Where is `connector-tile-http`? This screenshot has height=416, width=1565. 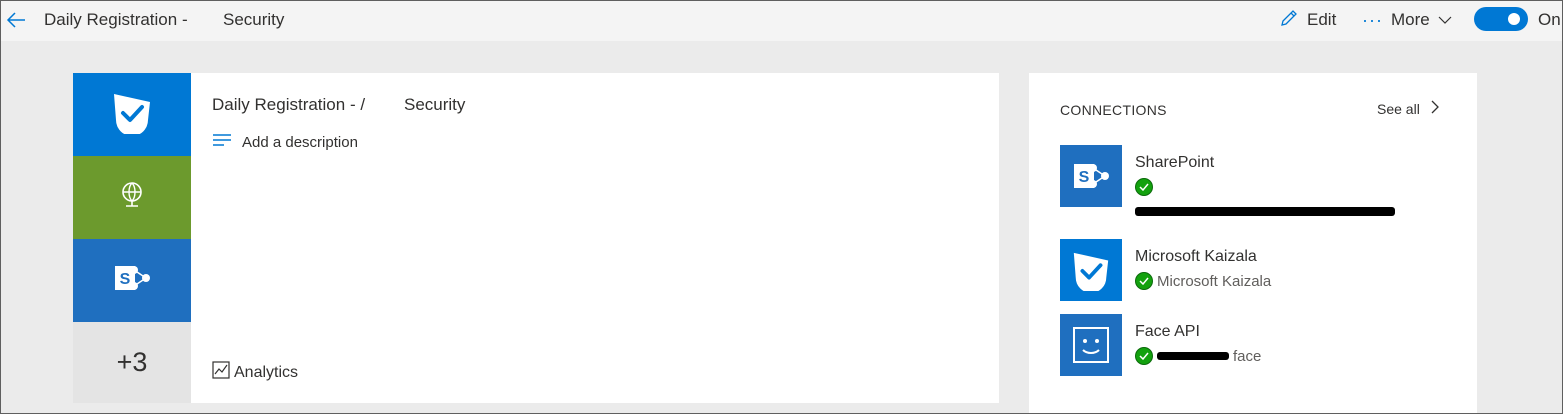 connector-tile-http is located at coordinates (132, 197).